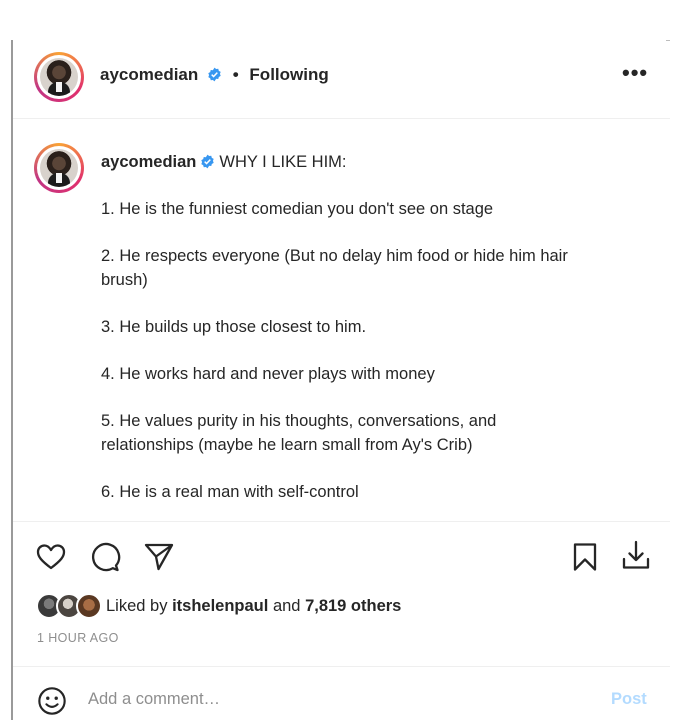 The width and height of the screenshot is (700, 721). Describe the element at coordinates (220, 606) in the screenshot. I see `top-liker-link: itshelenpaul` at that location.